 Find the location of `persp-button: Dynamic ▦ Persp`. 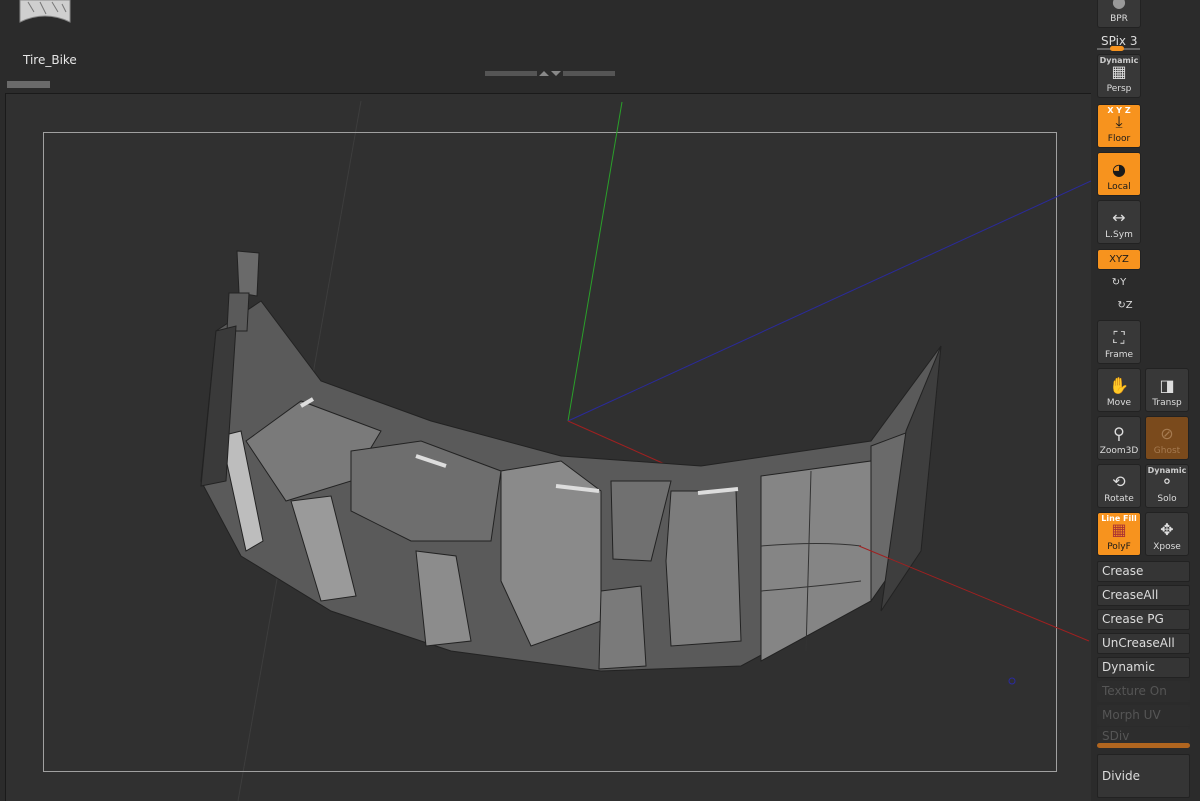

persp-button: Dynamic ▦ Persp is located at coordinates (1119, 76).